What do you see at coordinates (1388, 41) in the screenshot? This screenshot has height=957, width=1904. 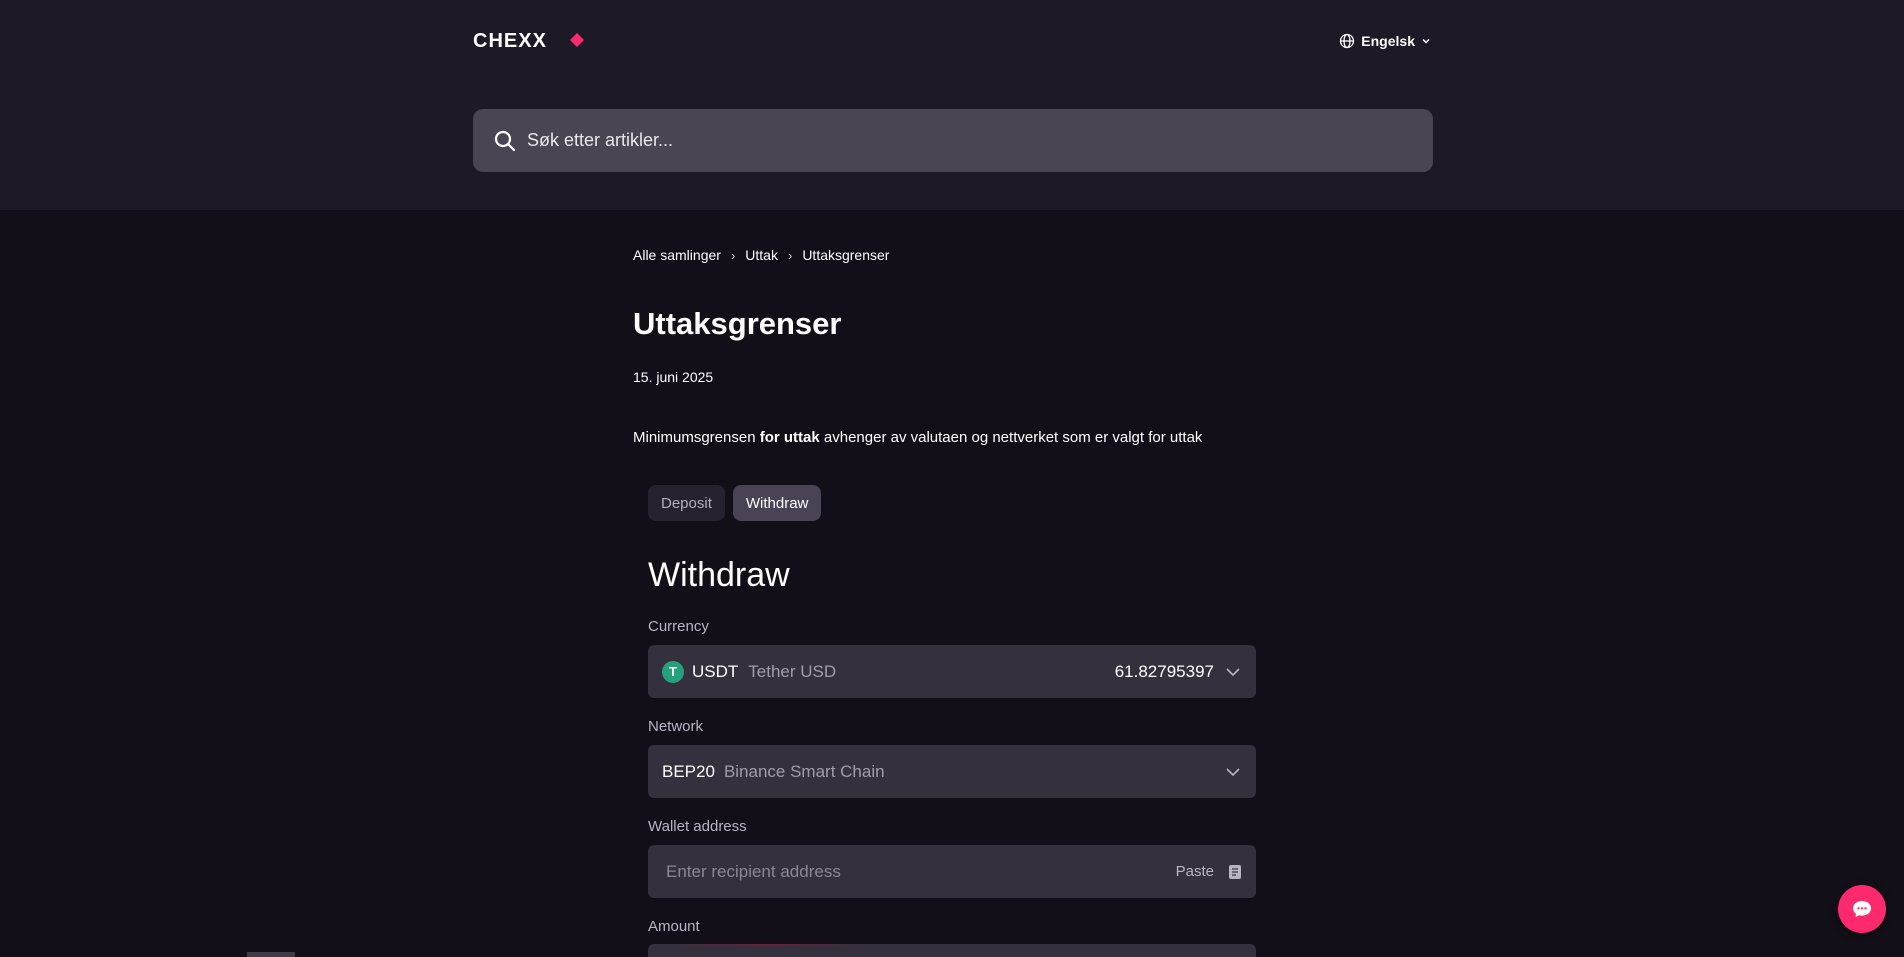 I see `language-label: Engelsk` at bounding box center [1388, 41].